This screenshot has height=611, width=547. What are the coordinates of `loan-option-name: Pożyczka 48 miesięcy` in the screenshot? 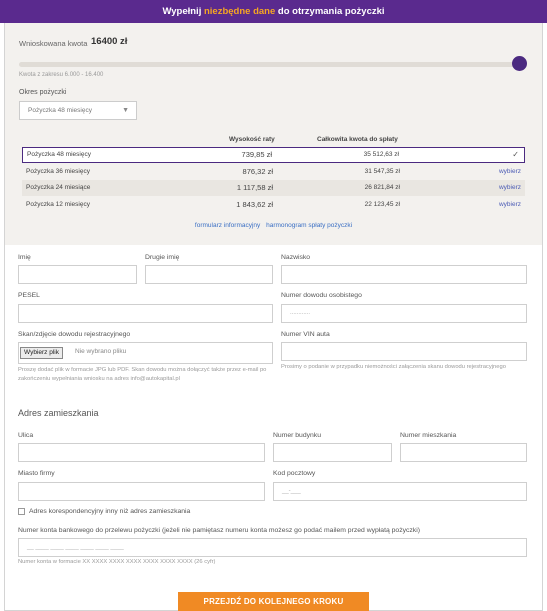 It's located at (59, 154).